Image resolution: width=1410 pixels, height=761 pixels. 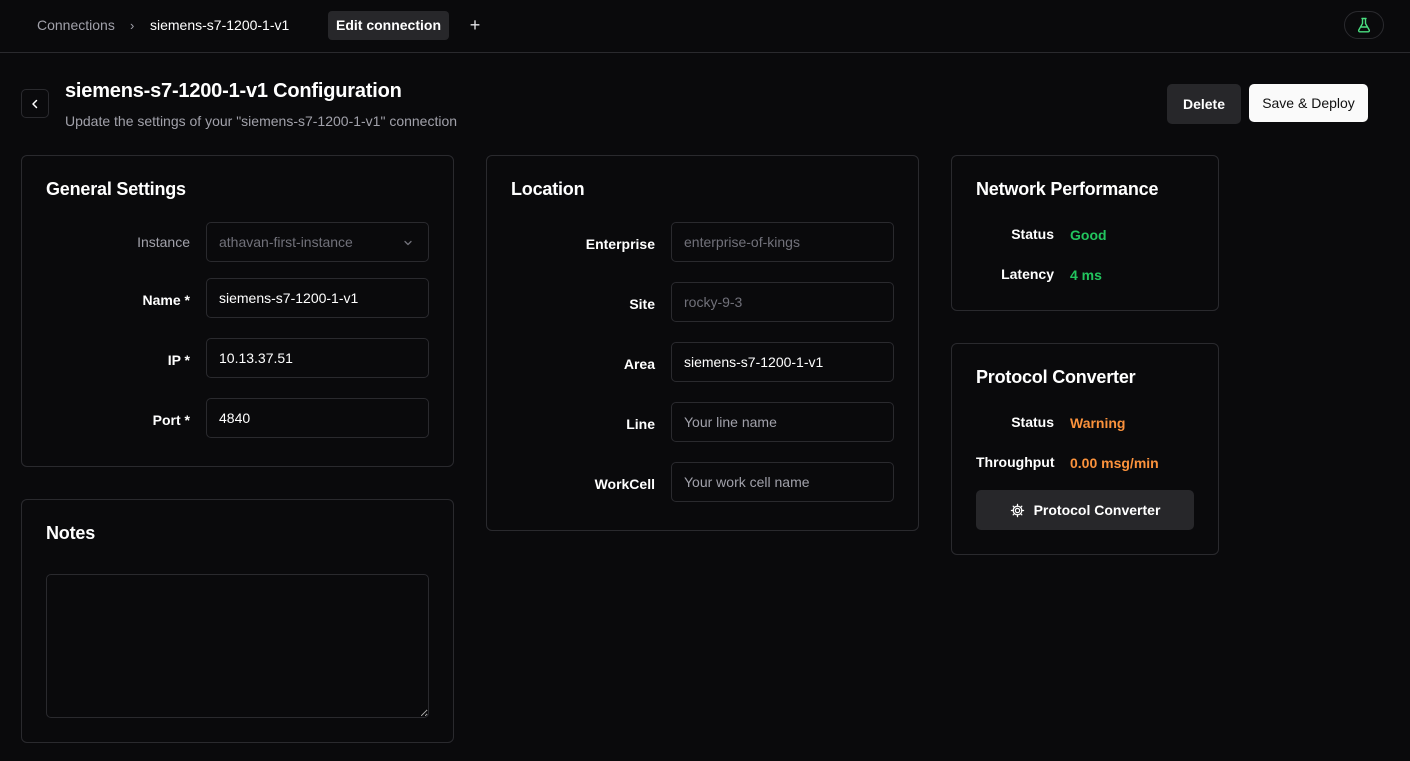 I want to click on tab-edit-connection: Edit connection, so click(x=388, y=25).